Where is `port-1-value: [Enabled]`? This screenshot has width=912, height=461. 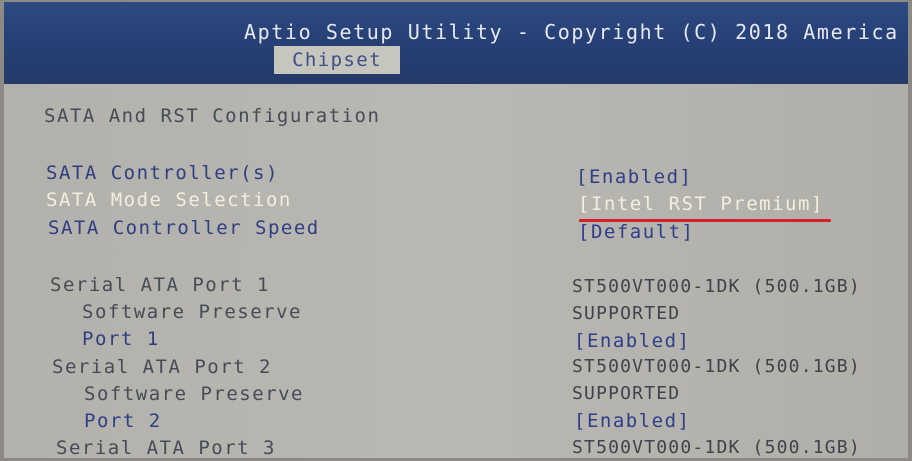 port-1-value: [Enabled] is located at coordinates (632, 341).